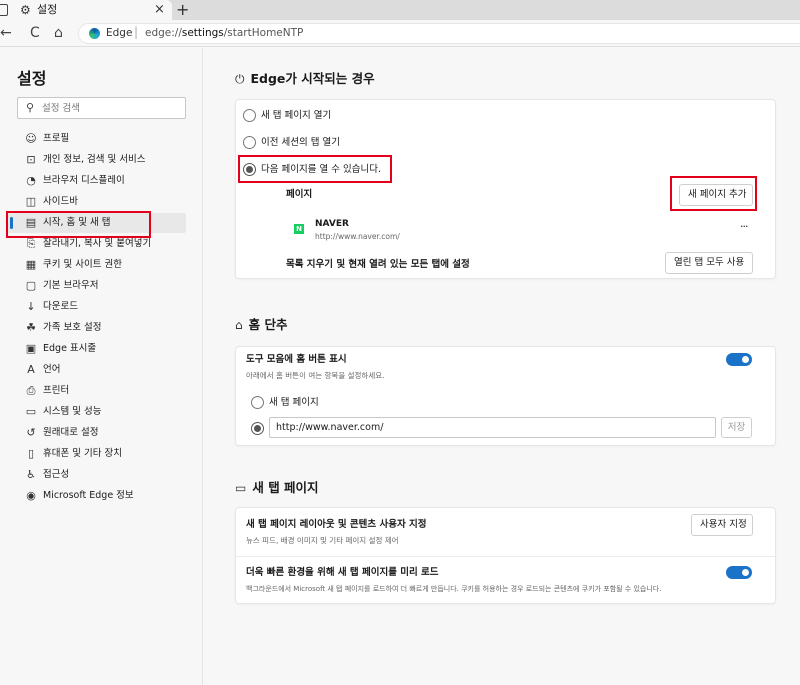 The height and width of the screenshot is (685, 800). What do you see at coordinates (739, 572) in the screenshot?
I see `preload-toggle` at bounding box center [739, 572].